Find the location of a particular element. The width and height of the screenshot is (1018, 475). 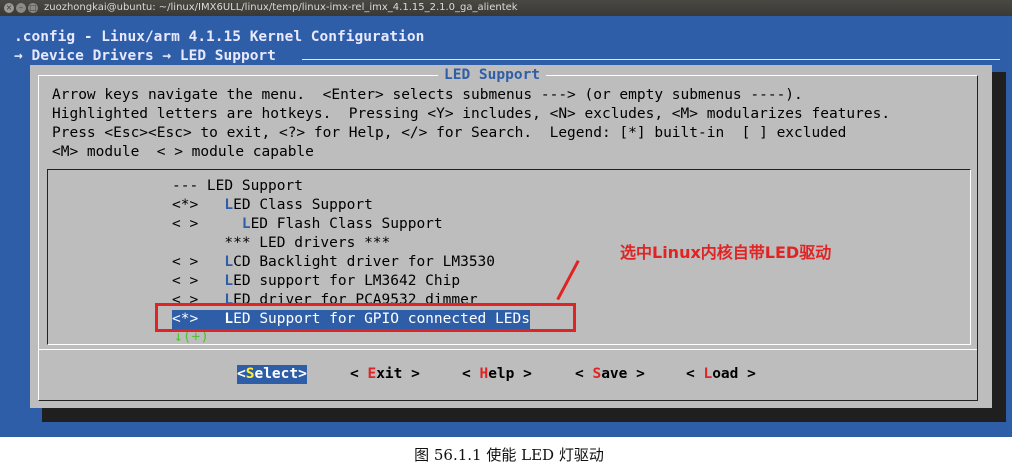

menu-item-lcd-backlight-lm3530: < > LCD Backlight driver for LM3530 is located at coordinates (333, 262).